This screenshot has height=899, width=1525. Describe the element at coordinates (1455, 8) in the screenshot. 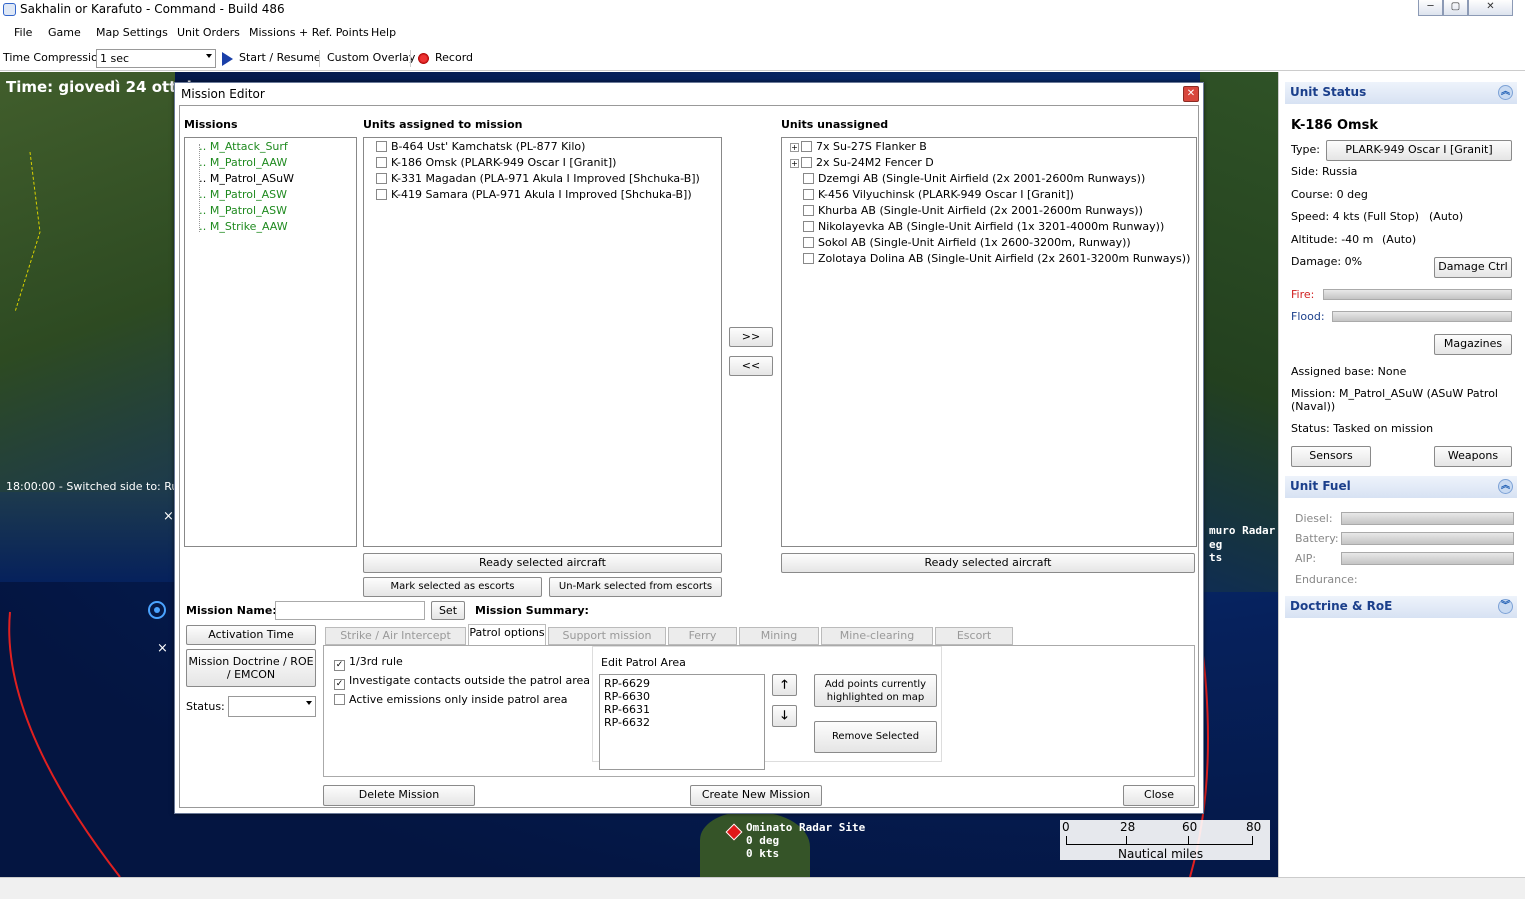

I see `maximize-button: ▢` at that location.